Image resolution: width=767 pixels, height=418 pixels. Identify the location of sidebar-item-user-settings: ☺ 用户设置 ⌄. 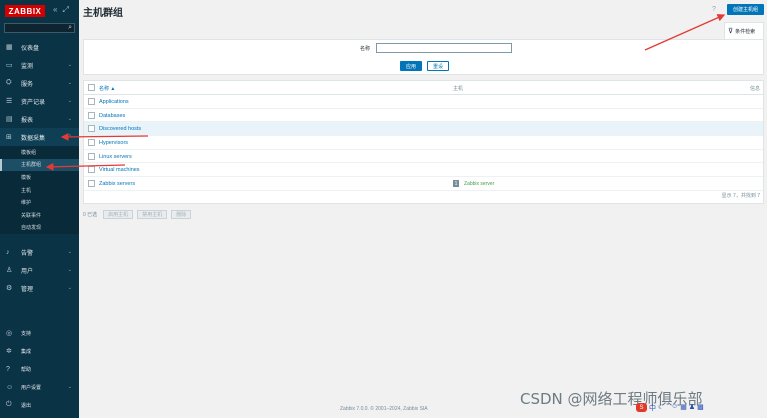
(39, 387).